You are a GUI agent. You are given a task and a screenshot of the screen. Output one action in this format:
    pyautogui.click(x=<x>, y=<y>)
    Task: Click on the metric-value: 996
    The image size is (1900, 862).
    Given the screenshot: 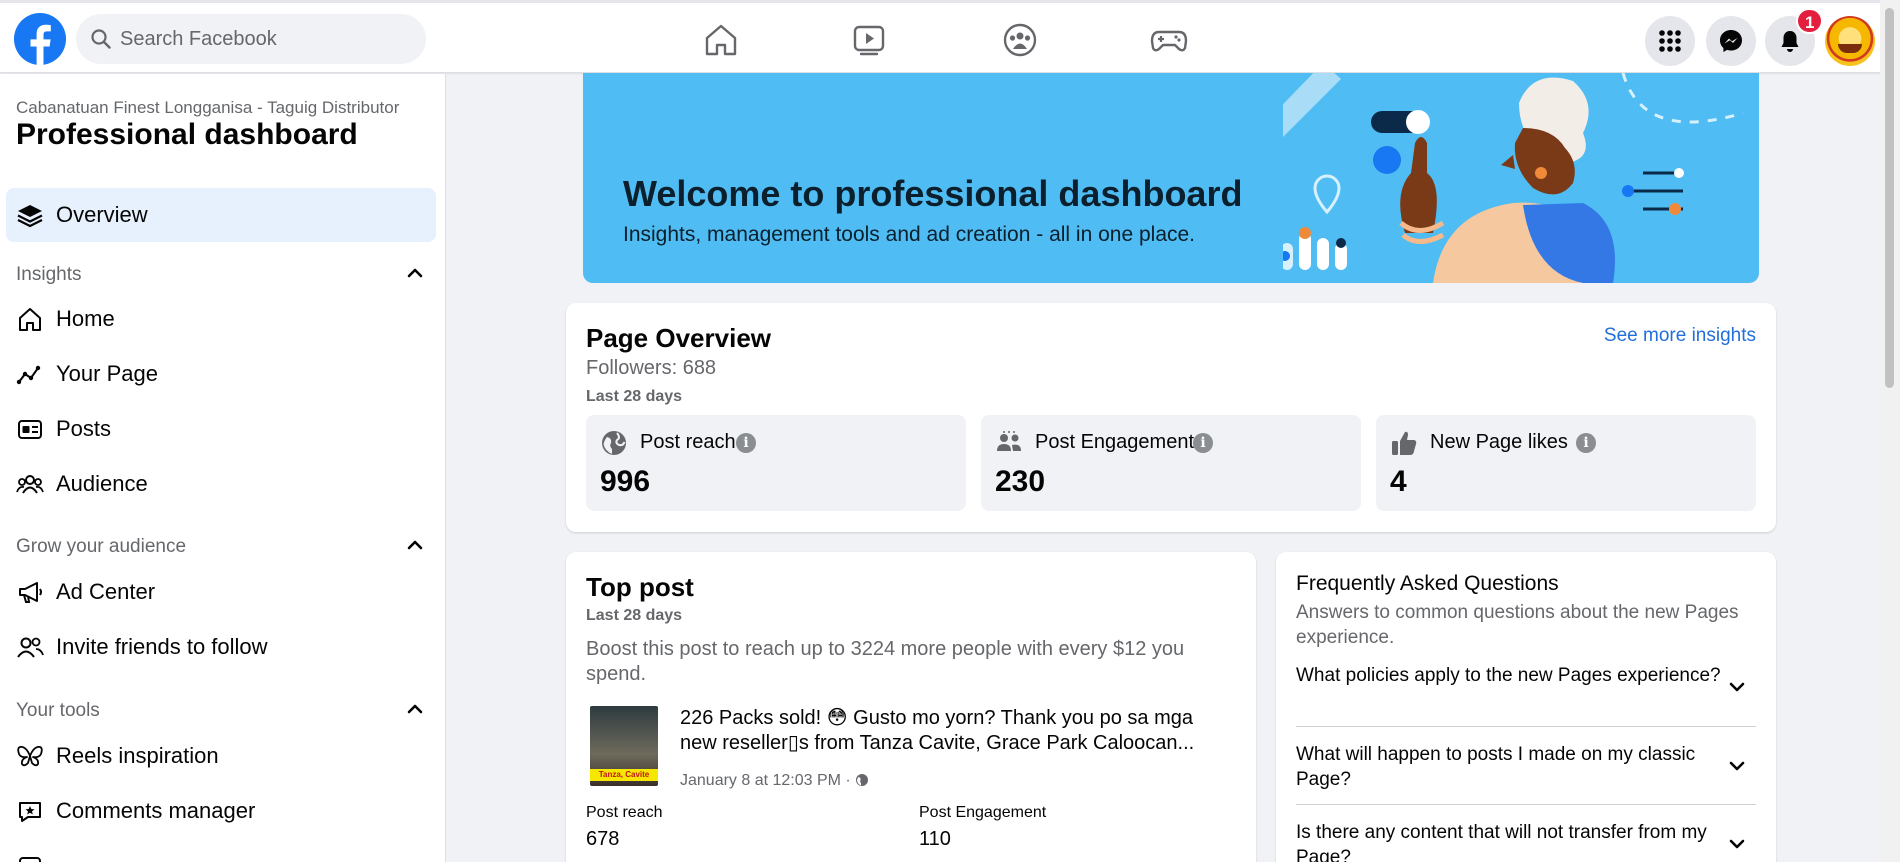 What is the action you would take?
    pyautogui.click(x=625, y=481)
    